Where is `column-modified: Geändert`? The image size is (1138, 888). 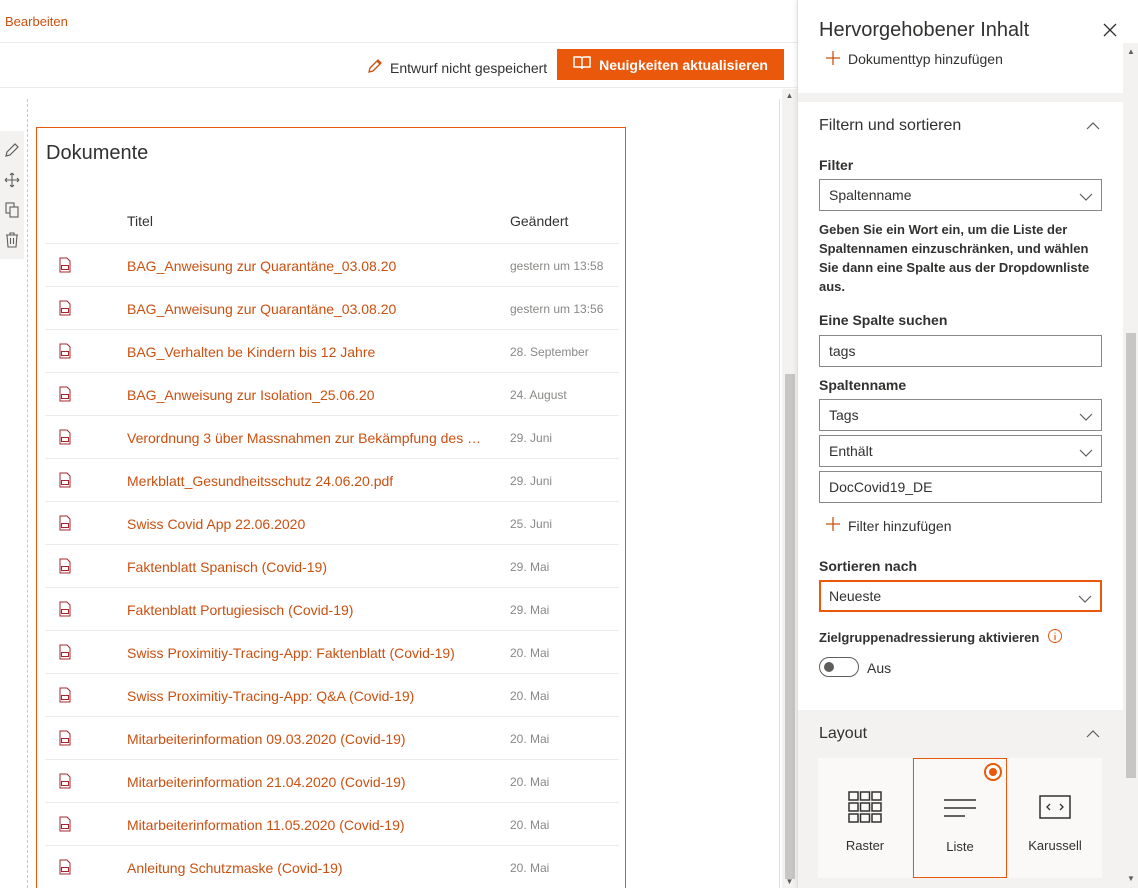 column-modified: Geändert is located at coordinates (539, 221).